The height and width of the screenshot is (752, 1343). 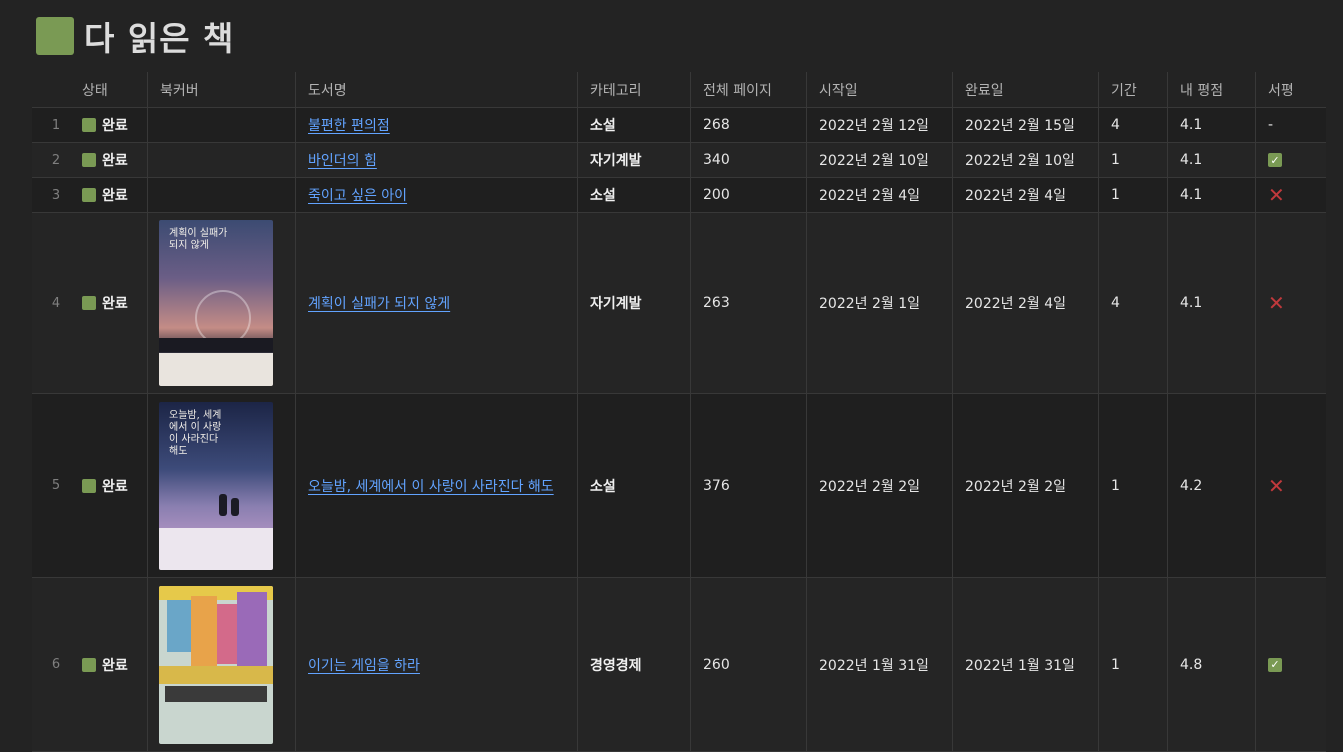 I want to click on category-cell: 경영경제, so click(x=634, y=665).